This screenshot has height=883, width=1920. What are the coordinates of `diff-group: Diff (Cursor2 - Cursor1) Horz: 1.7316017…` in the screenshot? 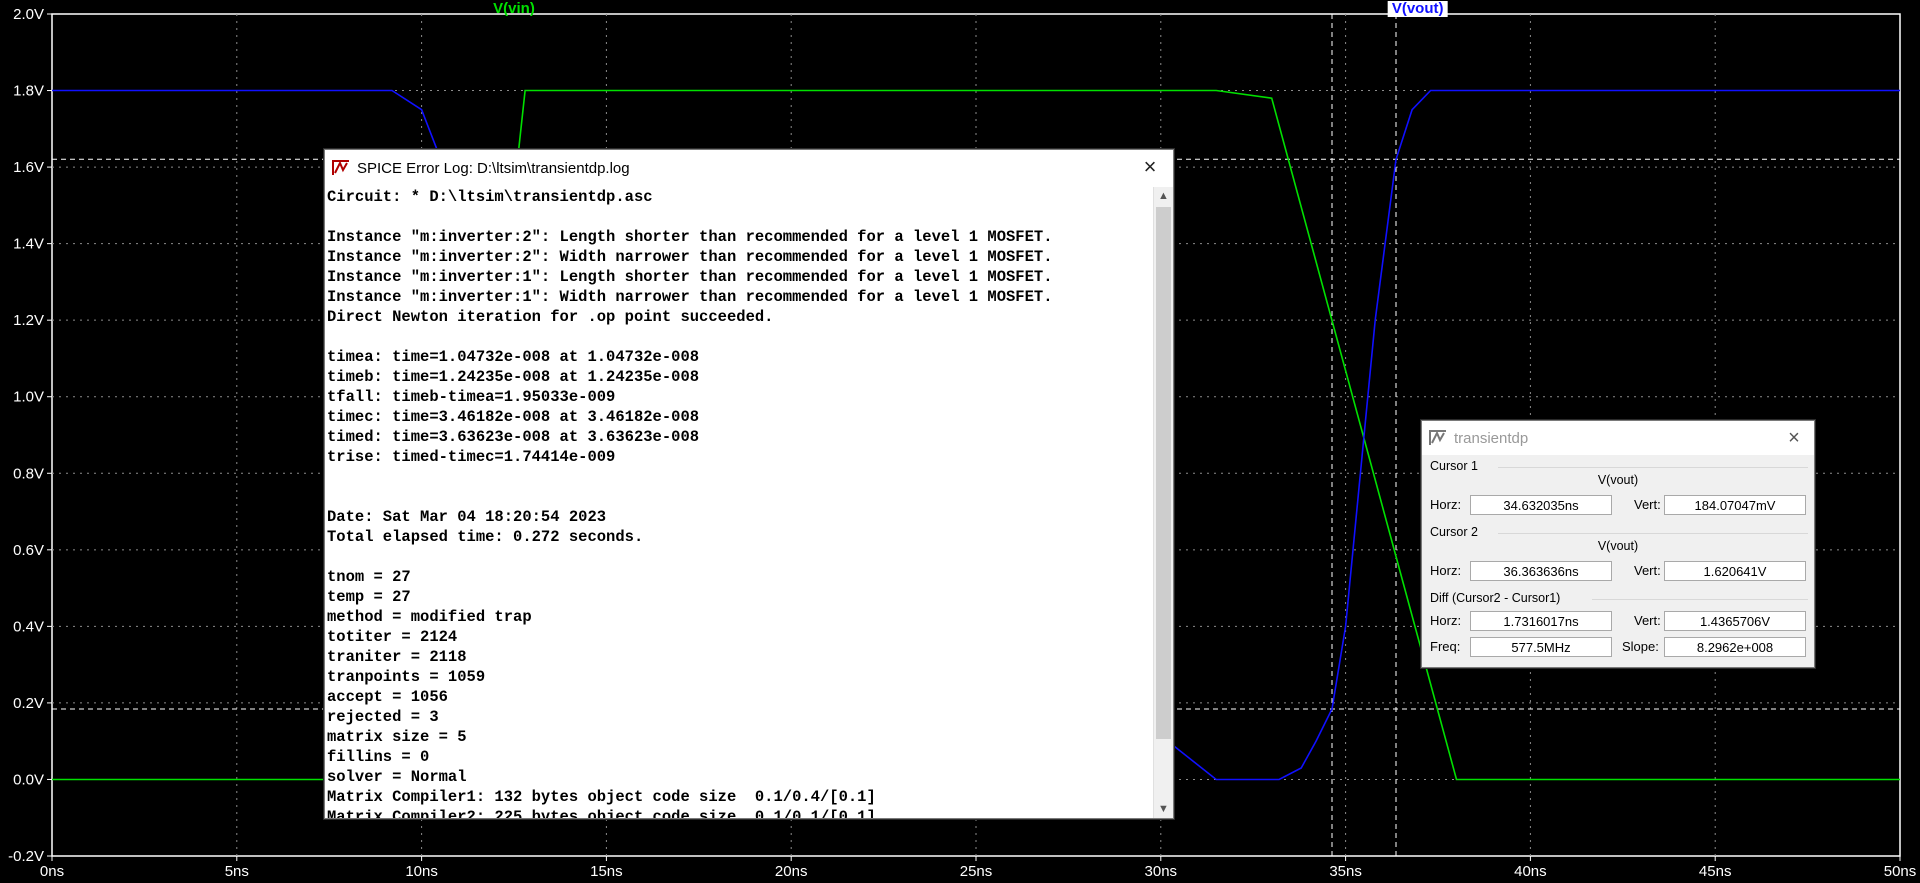 It's located at (1618, 627).